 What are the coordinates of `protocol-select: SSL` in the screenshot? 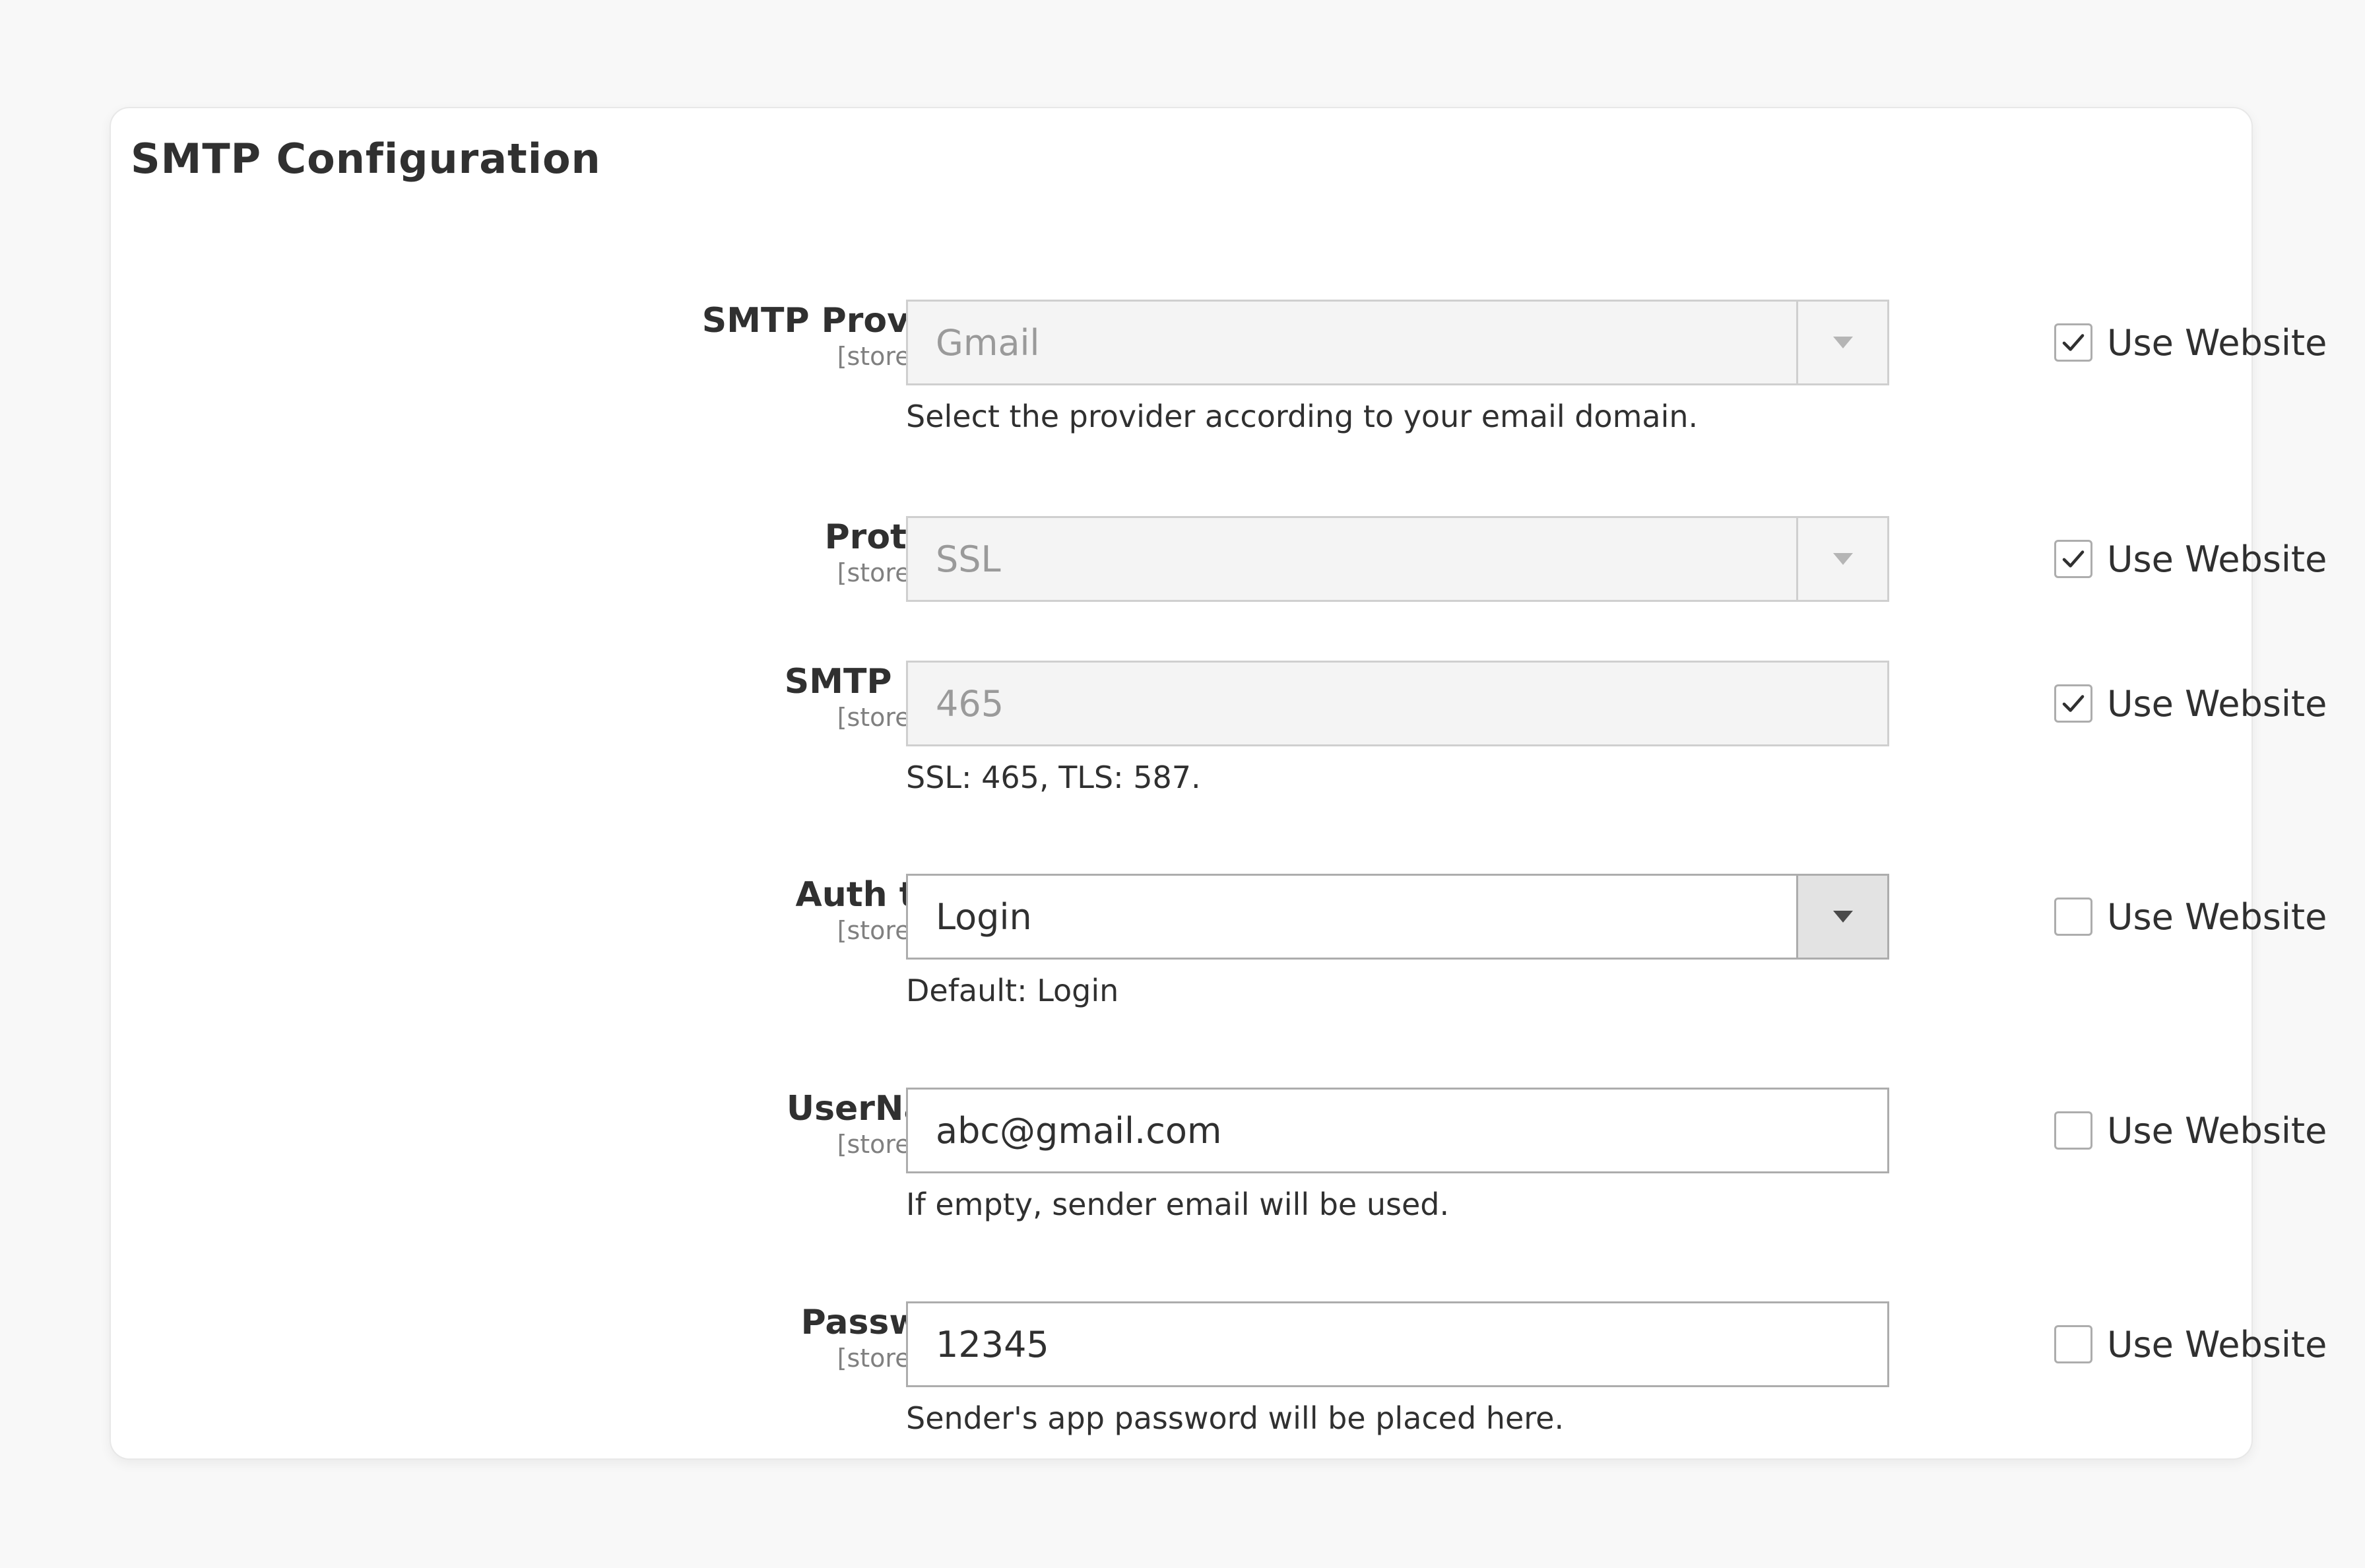 It's located at (1397, 559).